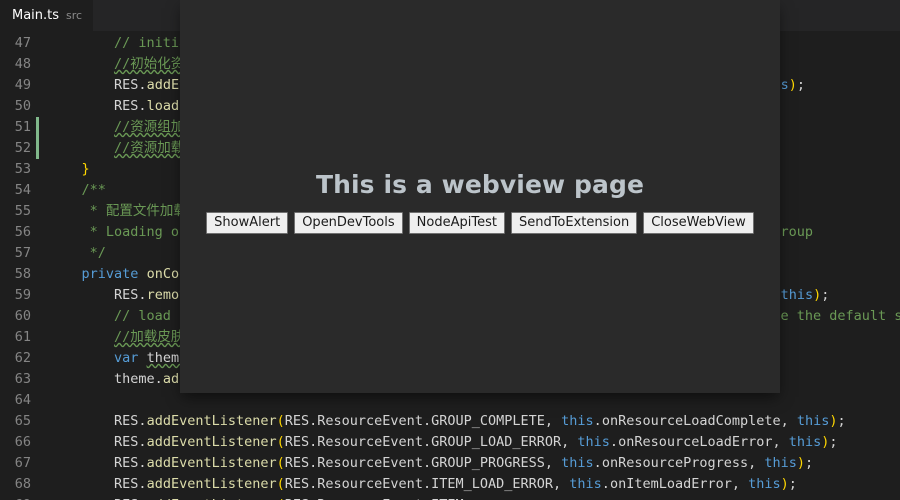 This screenshot has width=900, height=500. Describe the element at coordinates (22, 421) in the screenshot. I see `line-number: 65` at that location.